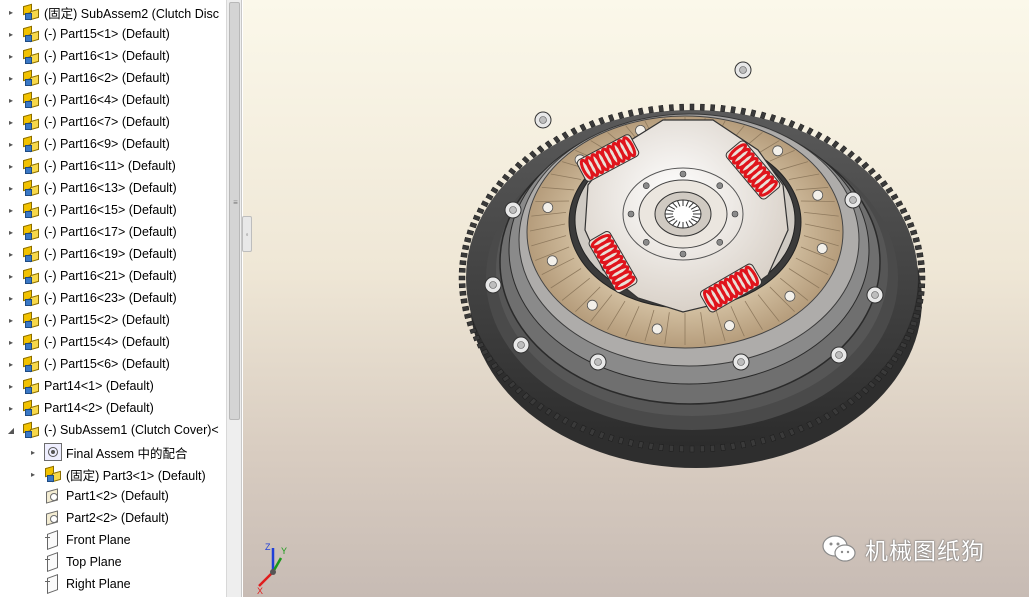 Image resolution: width=1029 pixels, height=597 pixels. Describe the element at coordinates (53, 584) in the screenshot. I see `plane-icon` at that location.